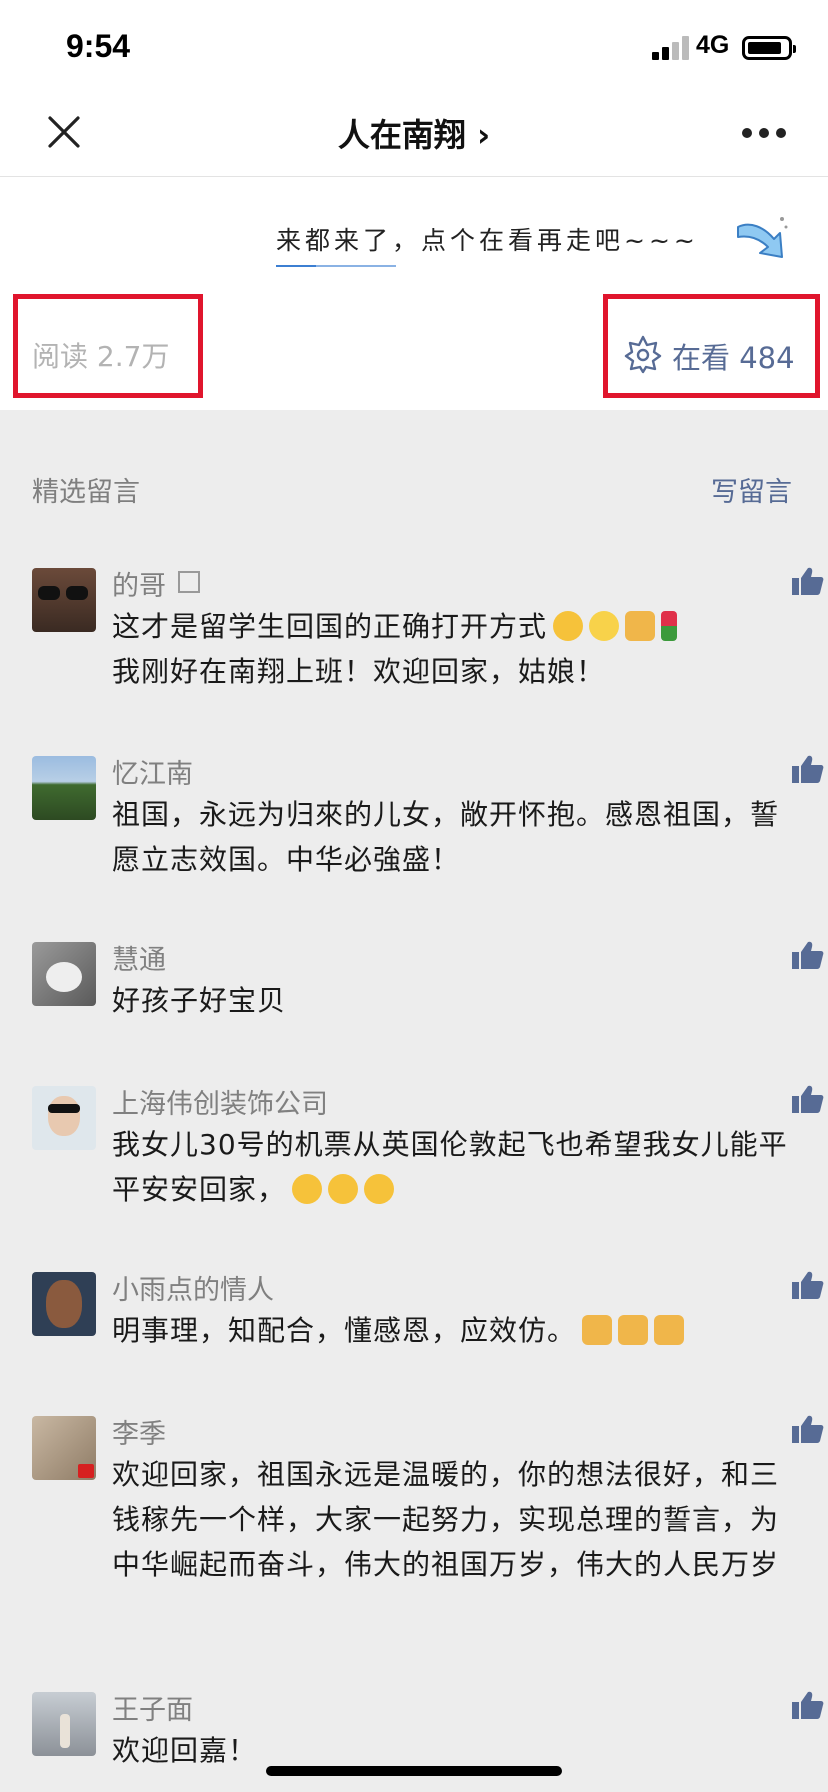  I want to click on comment-author: 的哥, so click(156, 583).